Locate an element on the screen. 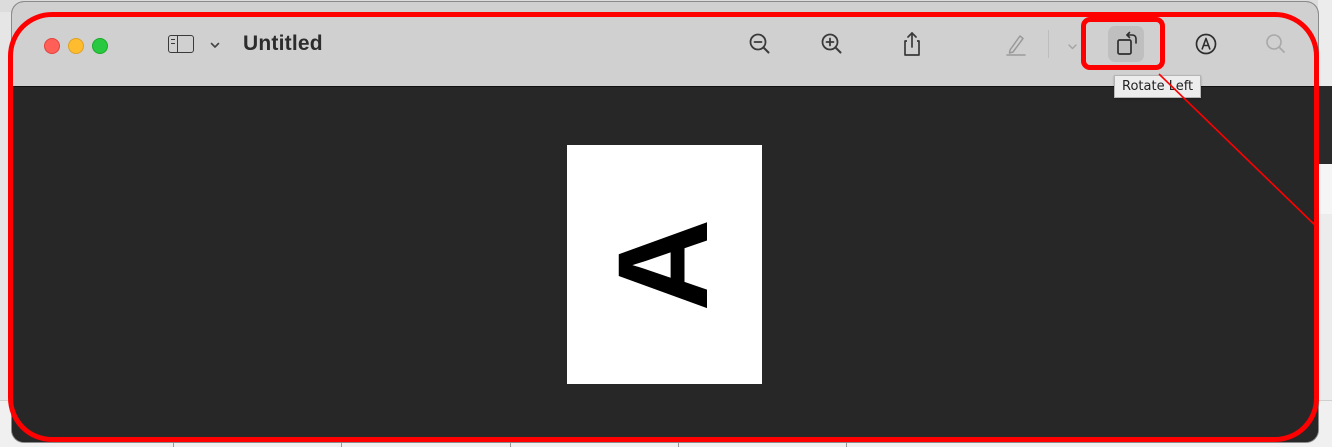 The image size is (1332, 447). highlight-pen-icon is located at coordinates (1016, 44).